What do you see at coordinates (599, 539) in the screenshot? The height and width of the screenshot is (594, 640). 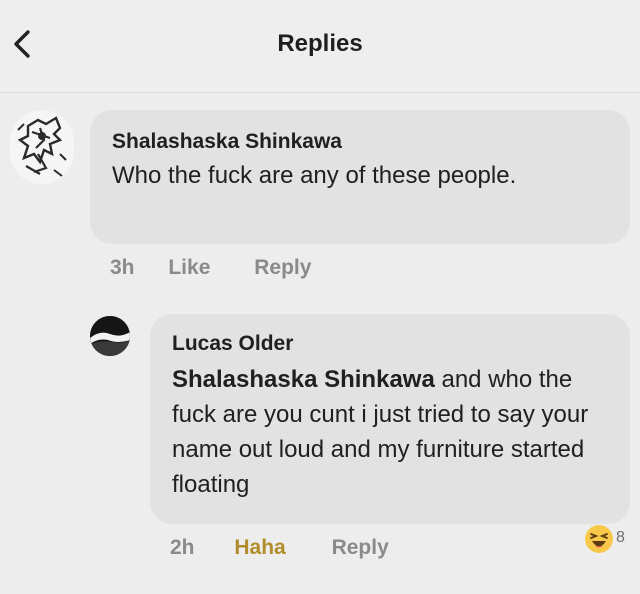 I see `laughing-emoji-icon` at bounding box center [599, 539].